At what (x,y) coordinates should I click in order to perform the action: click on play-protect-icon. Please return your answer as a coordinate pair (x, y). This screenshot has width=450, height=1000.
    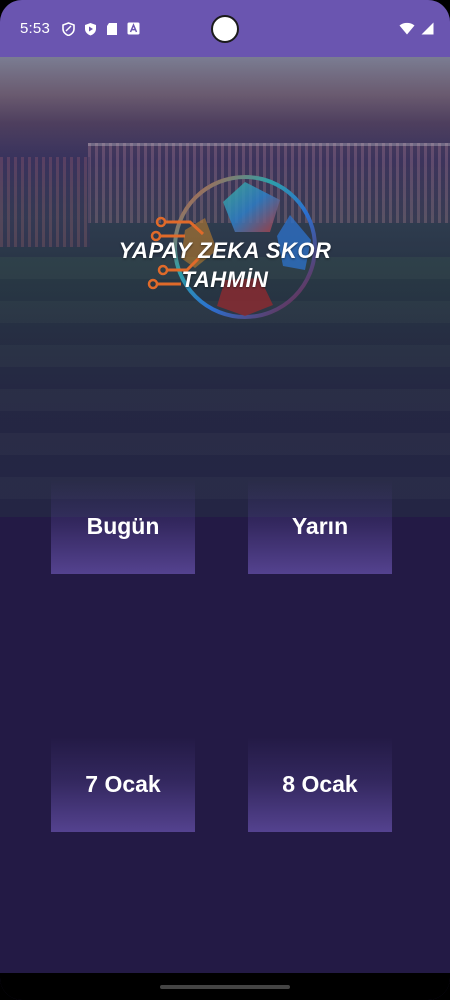
    Looking at the image, I should click on (90, 28).